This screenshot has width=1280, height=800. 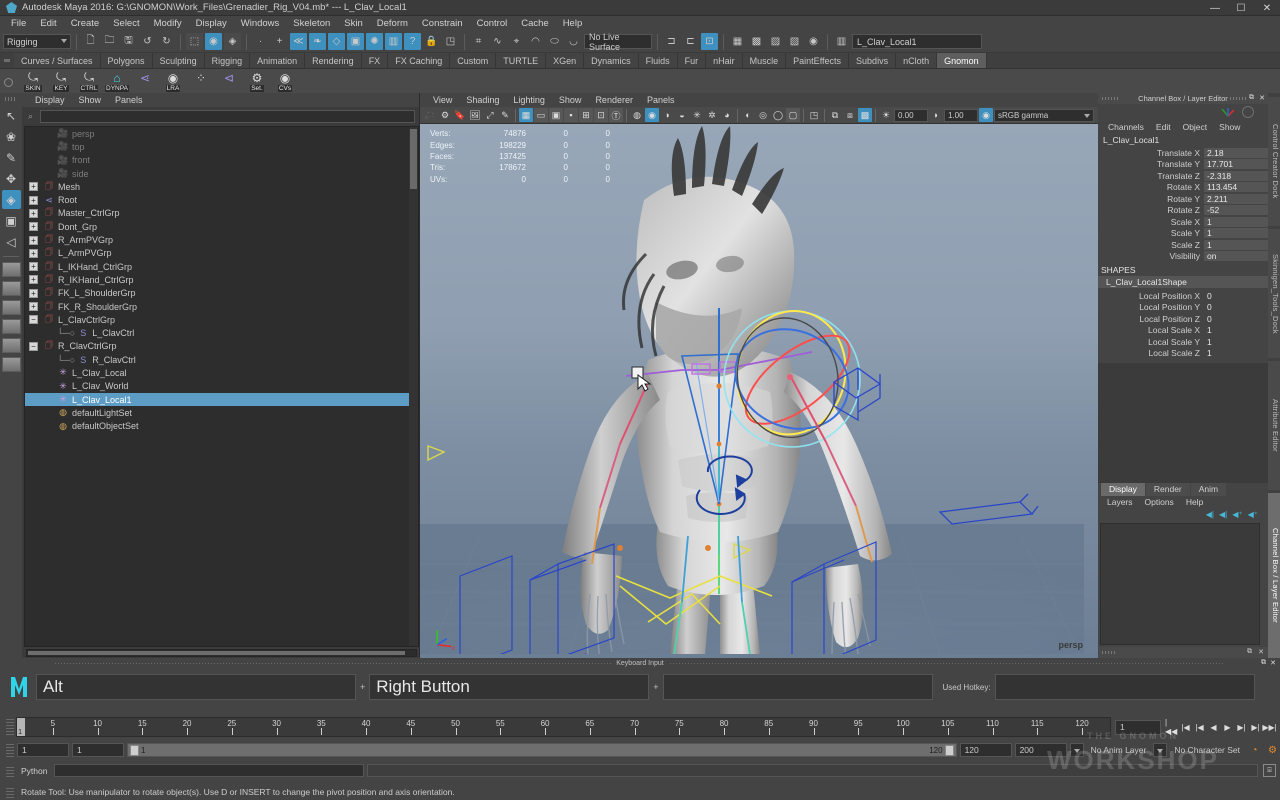 I want to click on shelf-tab-nhair: nHair, so click(x=724, y=60).